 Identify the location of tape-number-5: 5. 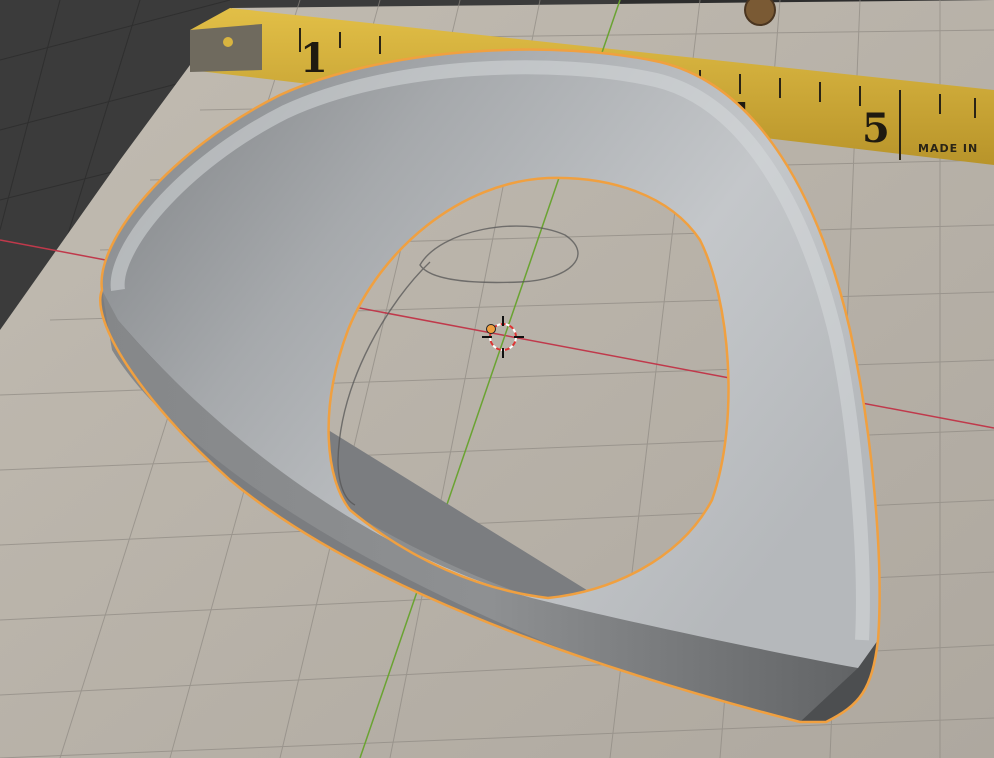
(876, 128).